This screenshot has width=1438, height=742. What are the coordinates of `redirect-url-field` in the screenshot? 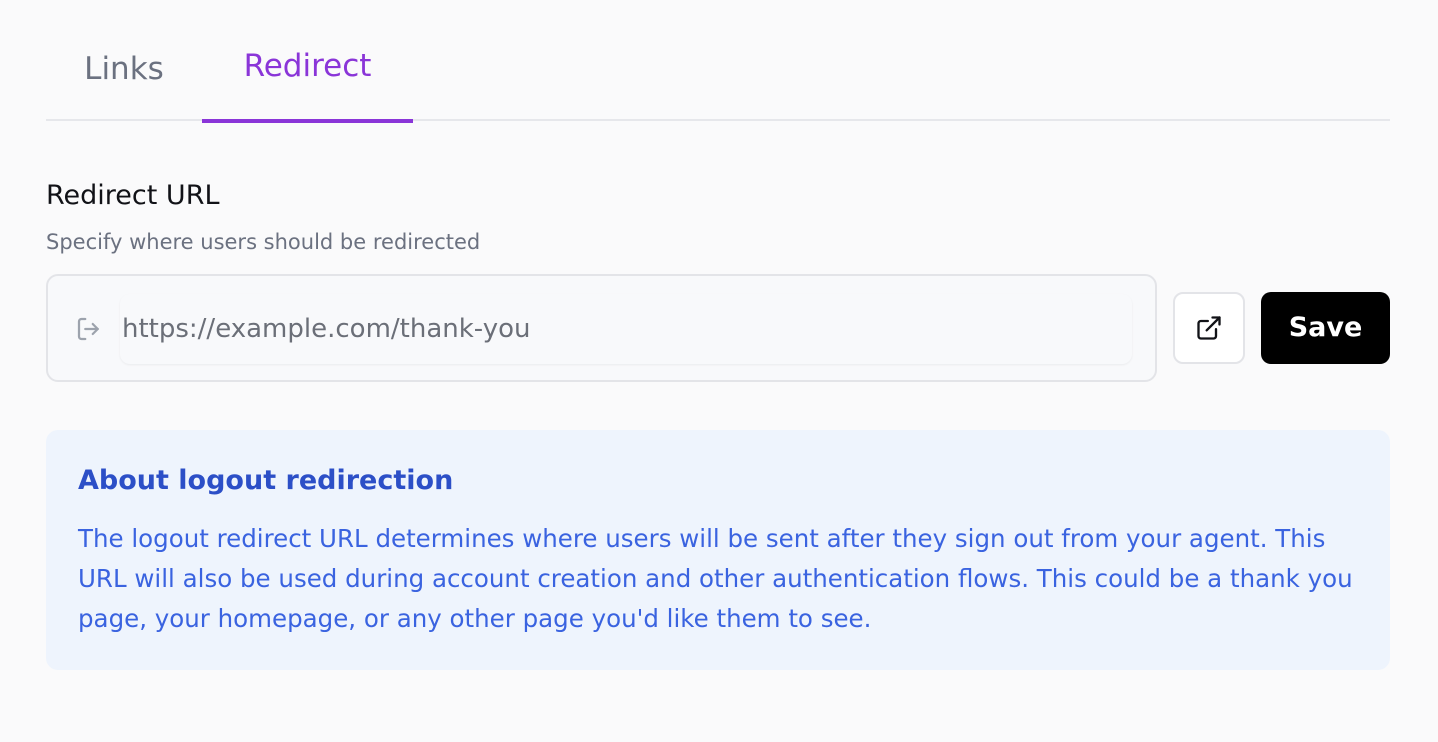 It's located at (601, 328).